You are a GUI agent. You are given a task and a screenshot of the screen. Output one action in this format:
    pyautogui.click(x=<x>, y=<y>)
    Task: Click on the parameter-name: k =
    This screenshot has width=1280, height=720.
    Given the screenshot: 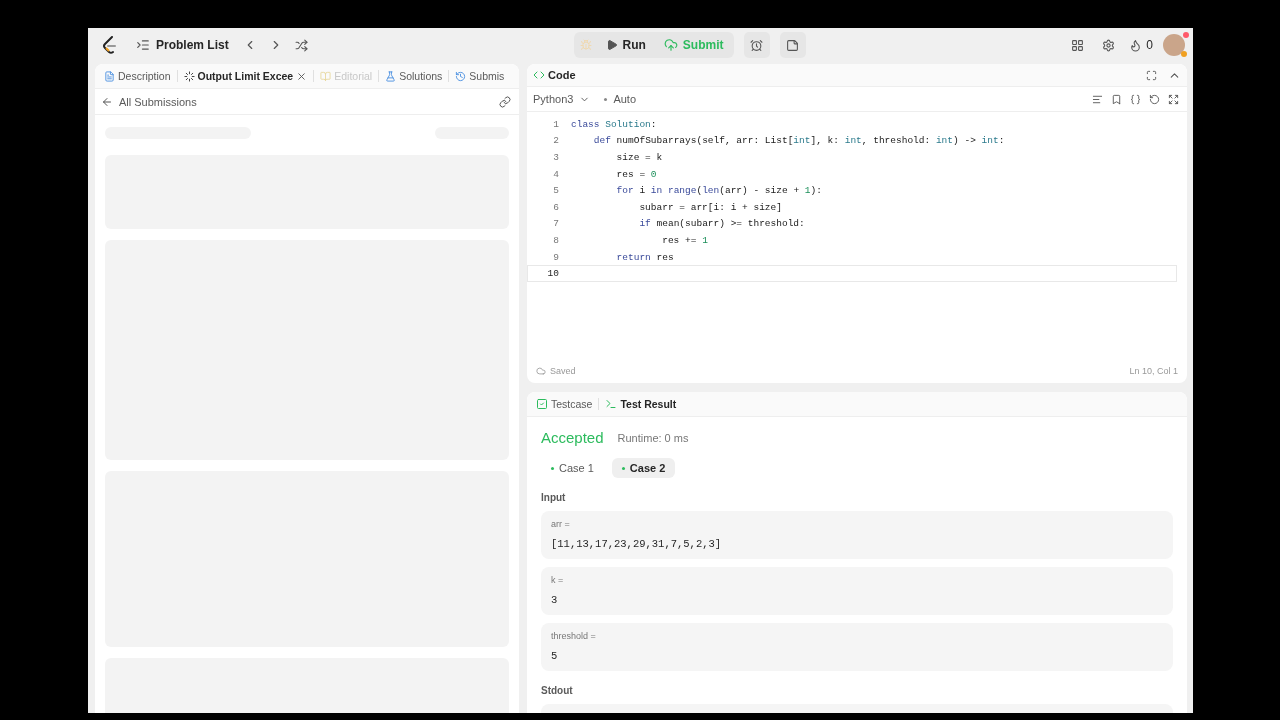 What is the action you would take?
    pyautogui.click(x=558, y=580)
    